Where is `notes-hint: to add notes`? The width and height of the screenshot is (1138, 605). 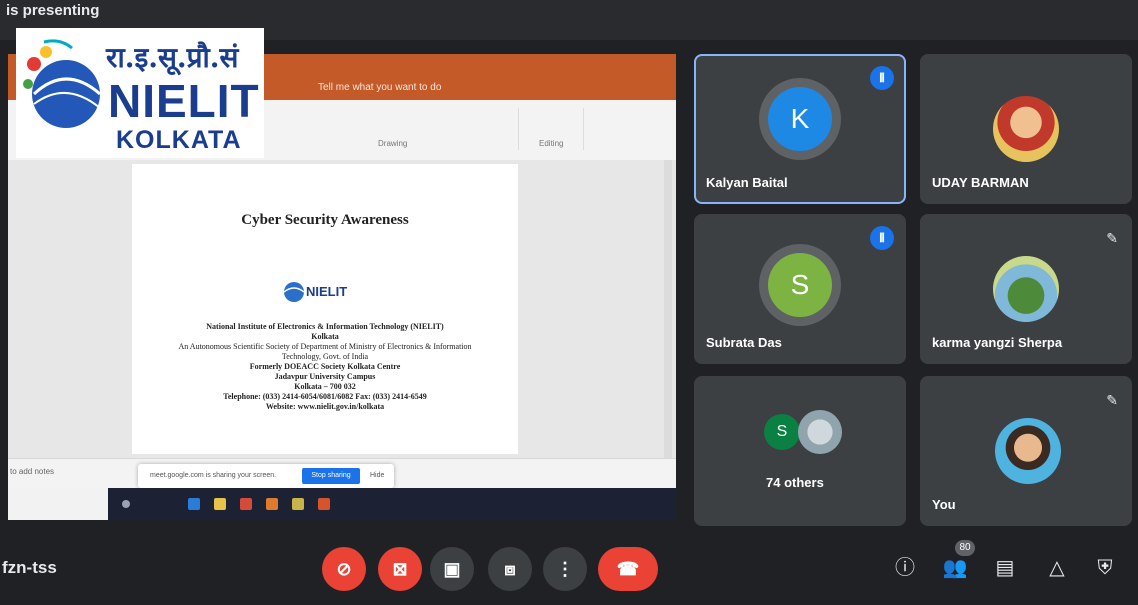
notes-hint: to add notes is located at coordinates (32, 471).